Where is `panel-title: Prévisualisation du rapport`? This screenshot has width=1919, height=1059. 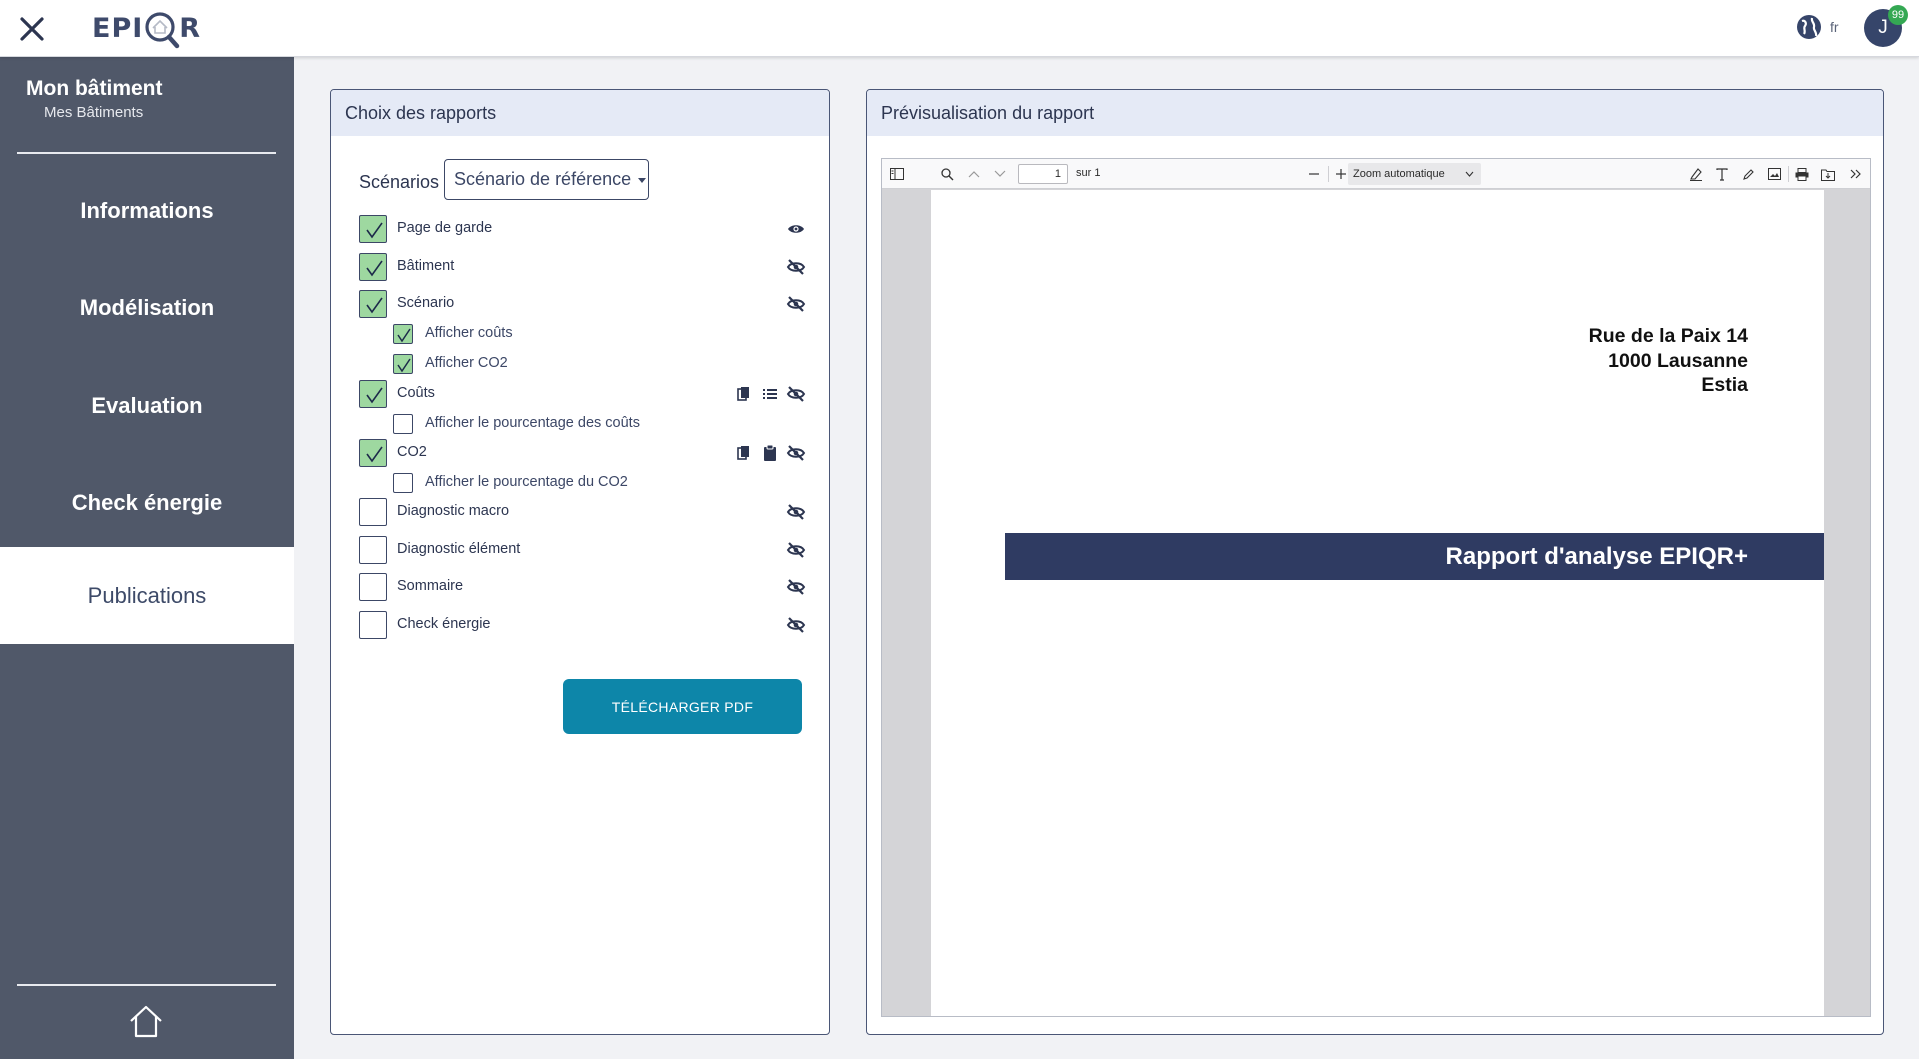 panel-title: Prévisualisation du rapport is located at coordinates (1375, 113).